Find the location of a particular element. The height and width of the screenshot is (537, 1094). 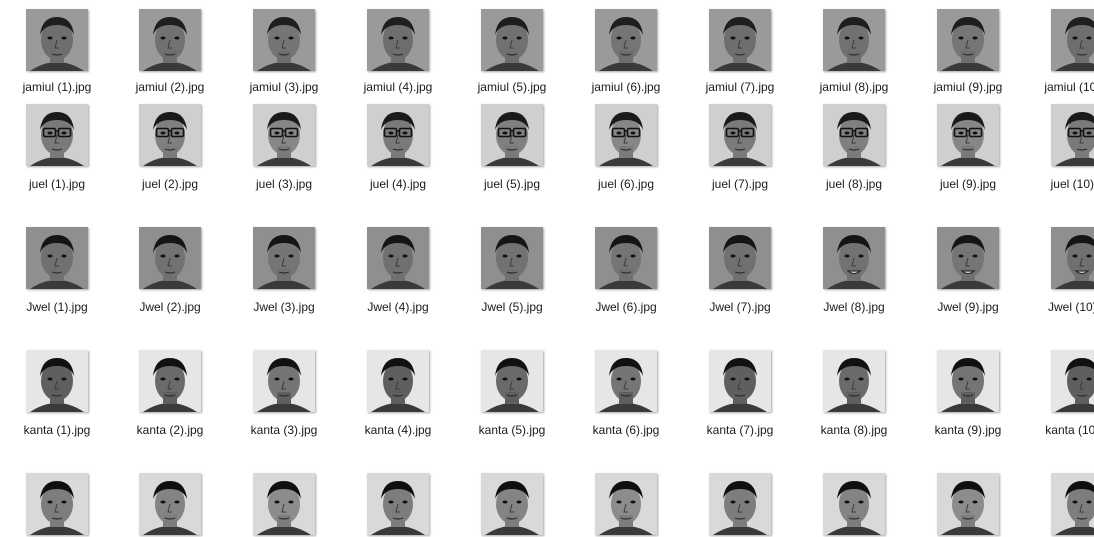

file-name-label: kanta (7).jpg is located at coordinates (740, 430).